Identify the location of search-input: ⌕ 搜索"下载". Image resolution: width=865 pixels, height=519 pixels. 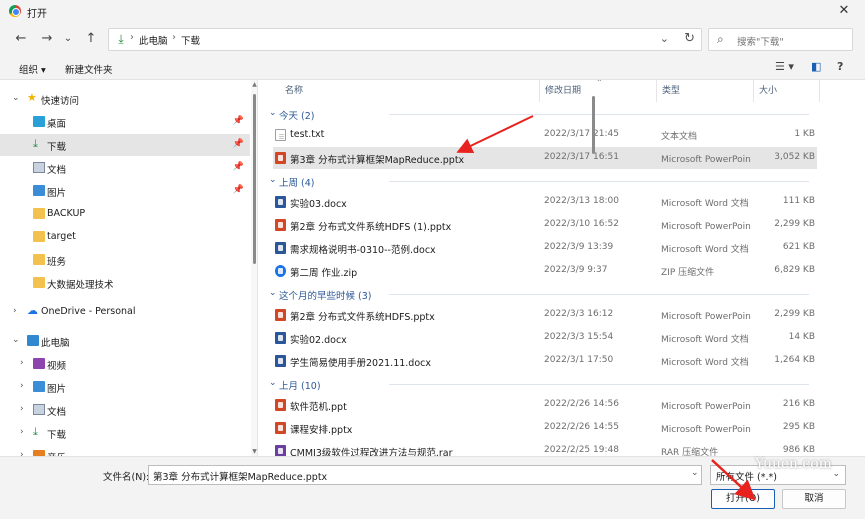
(780, 39).